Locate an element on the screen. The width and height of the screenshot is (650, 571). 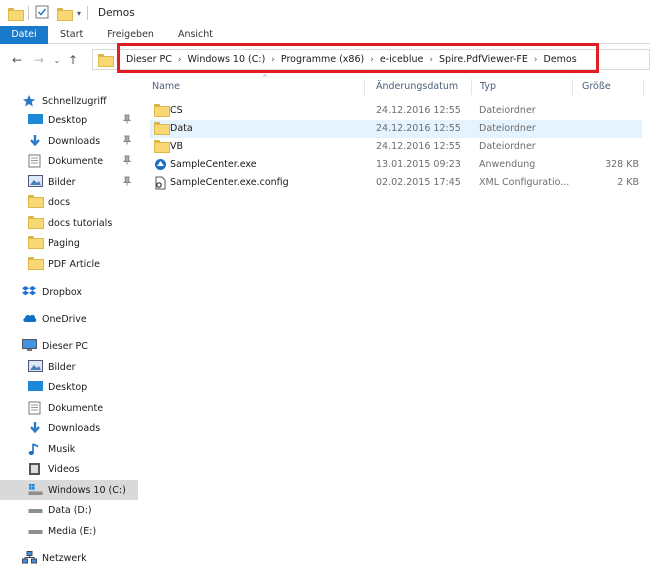
file-date: 13.01.2015 09:23 is located at coordinates (418, 164).